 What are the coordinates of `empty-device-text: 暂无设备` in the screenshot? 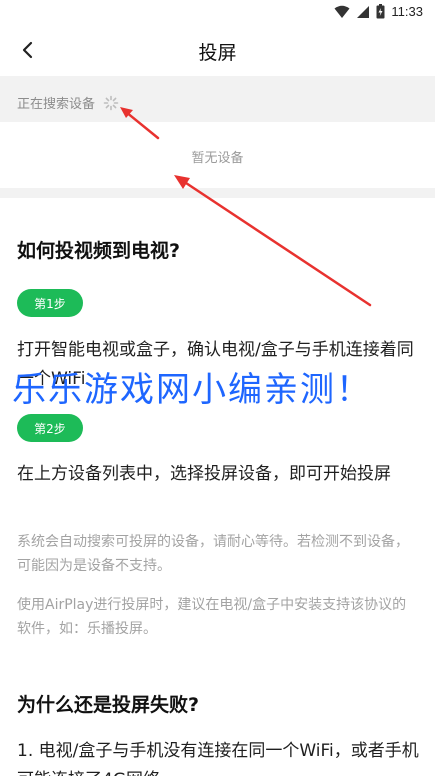 It's located at (217, 158).